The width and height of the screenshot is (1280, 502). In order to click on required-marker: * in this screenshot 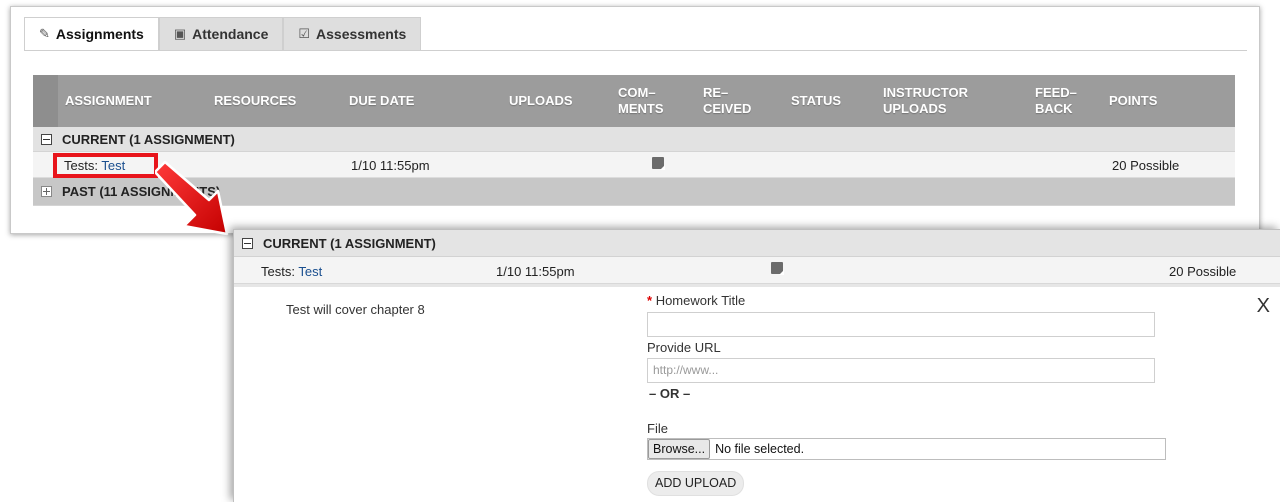, I will do `click(650, 300)`.